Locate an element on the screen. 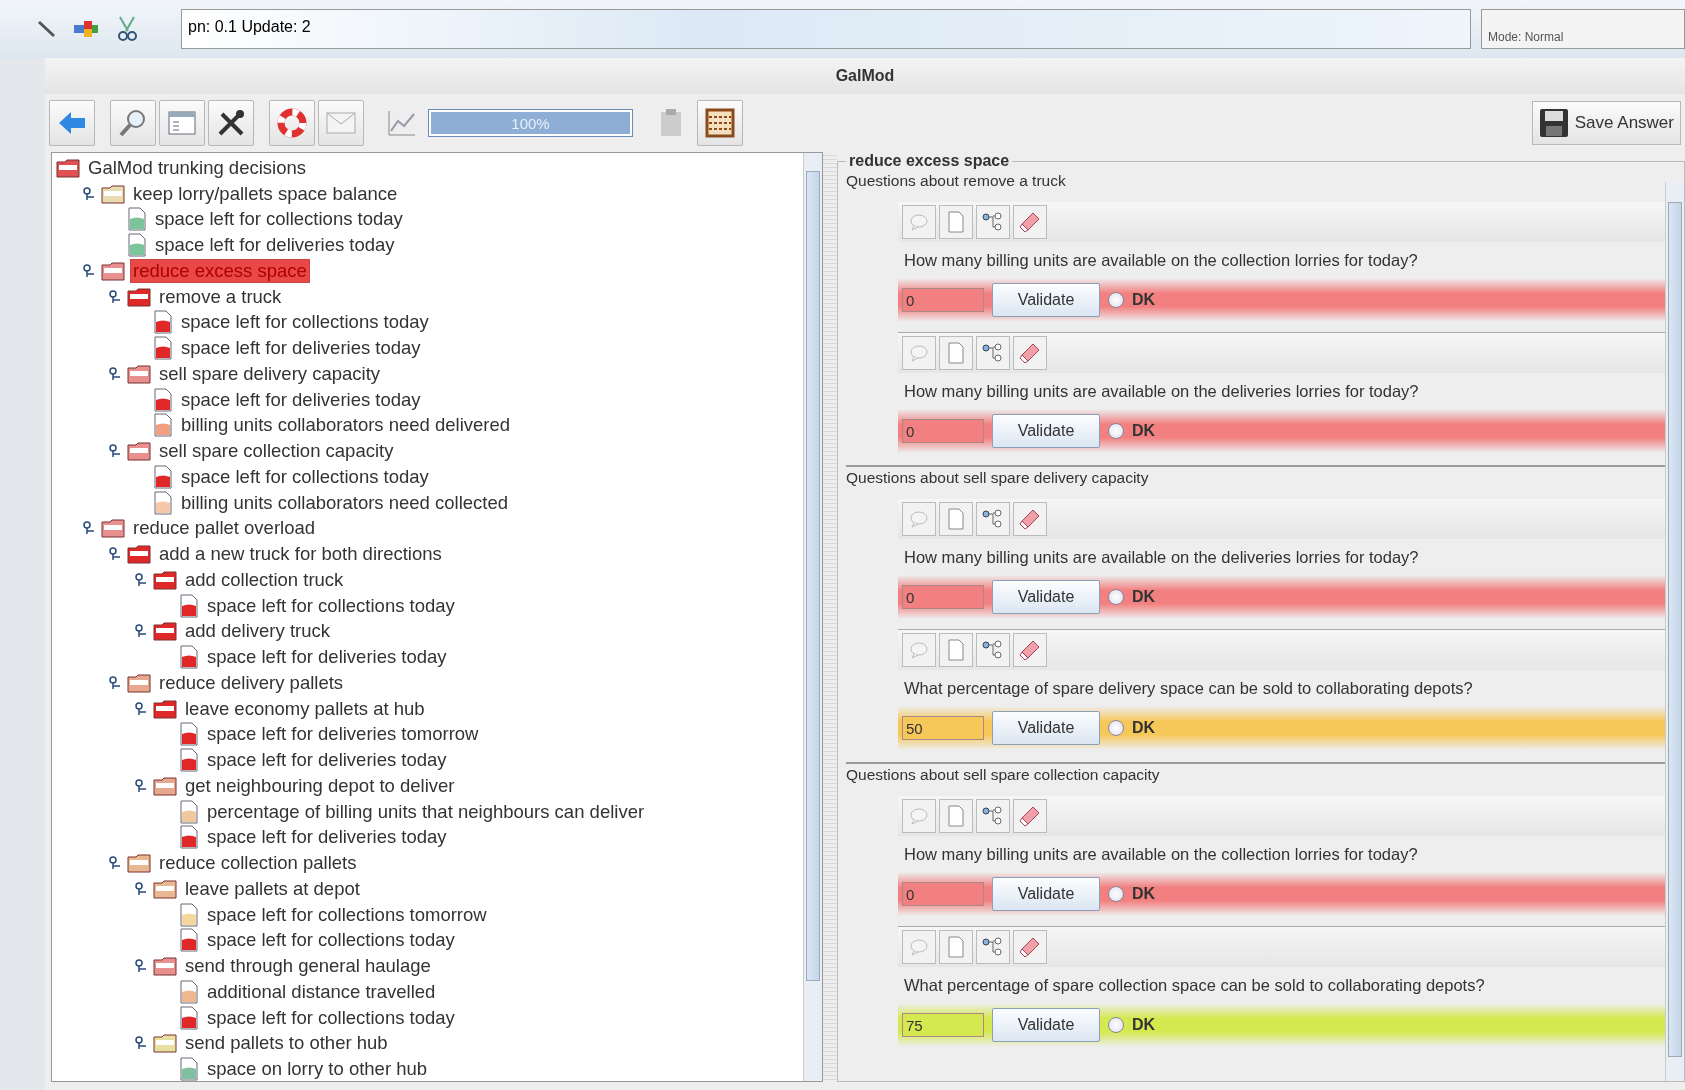 This screenshot has height=1090, width=1685. tree-item: add delivery truck is located at coordinates (257, 631).